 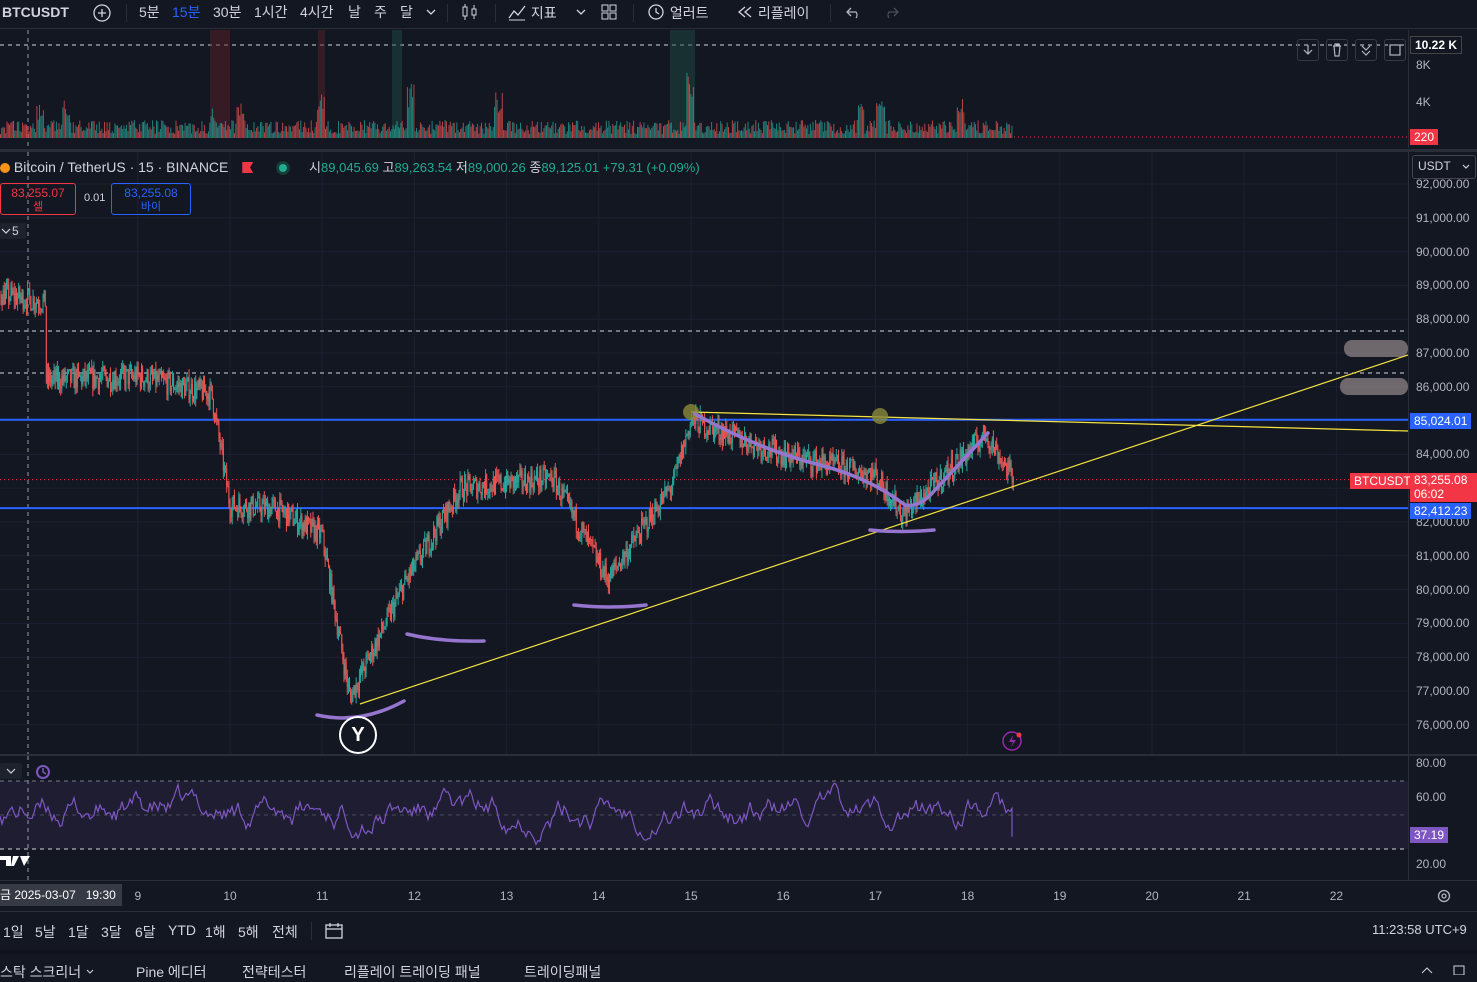 What do you see at coordinates (78, 932) in the screenshot?
I see `range-1m: 1달` at bounding box center [78, 932].